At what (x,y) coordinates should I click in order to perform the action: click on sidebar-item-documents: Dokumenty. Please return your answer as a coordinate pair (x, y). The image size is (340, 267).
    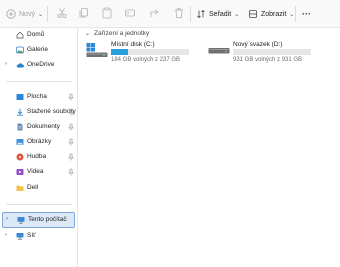
    Looking at the image, I should click on (39, 127).